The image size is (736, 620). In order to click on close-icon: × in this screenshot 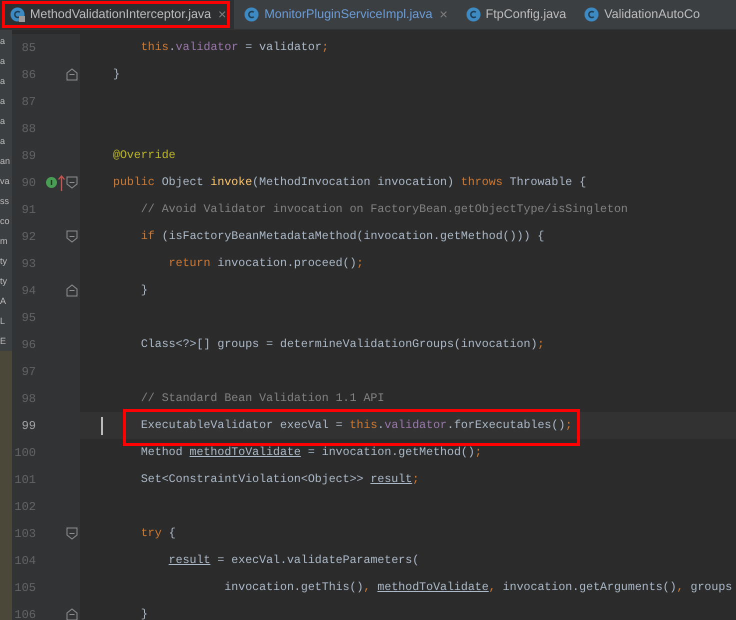, I will do `click(222, 14)`.